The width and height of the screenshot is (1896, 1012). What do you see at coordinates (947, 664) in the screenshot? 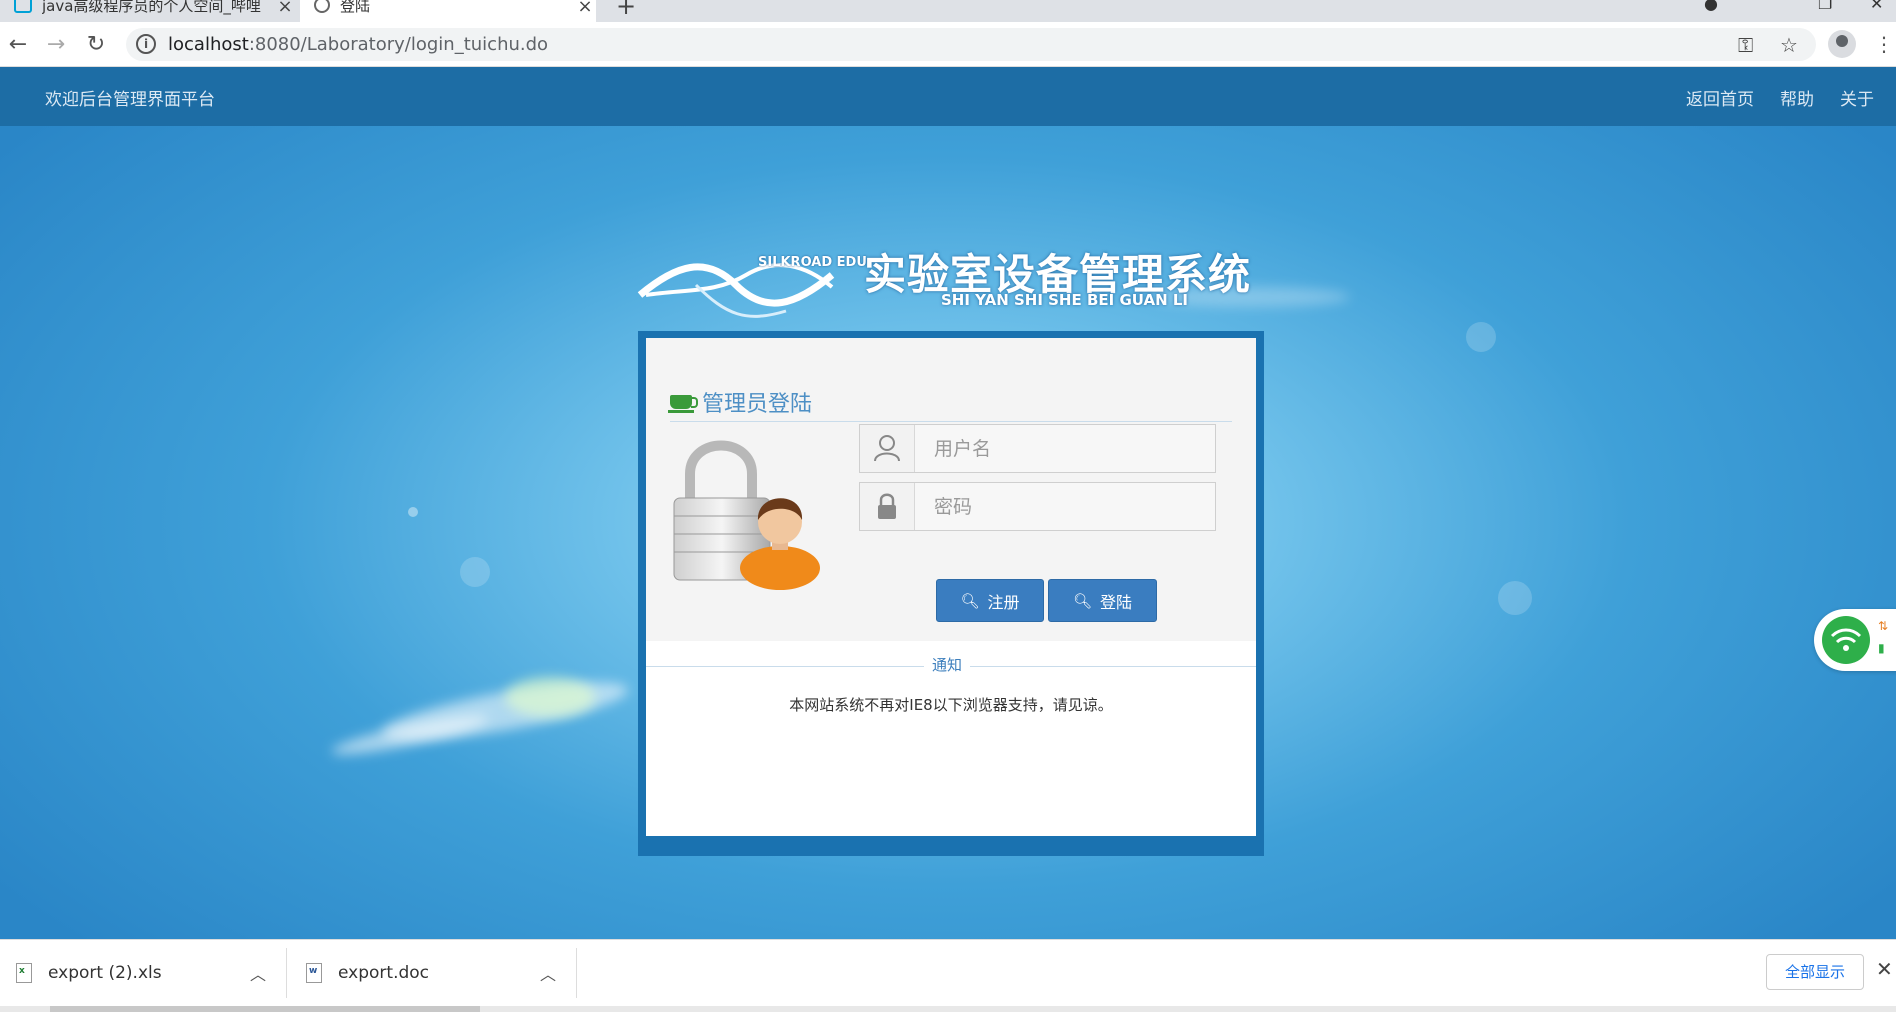
I see `notice-label: 通知` at bounding box center [947, 664].